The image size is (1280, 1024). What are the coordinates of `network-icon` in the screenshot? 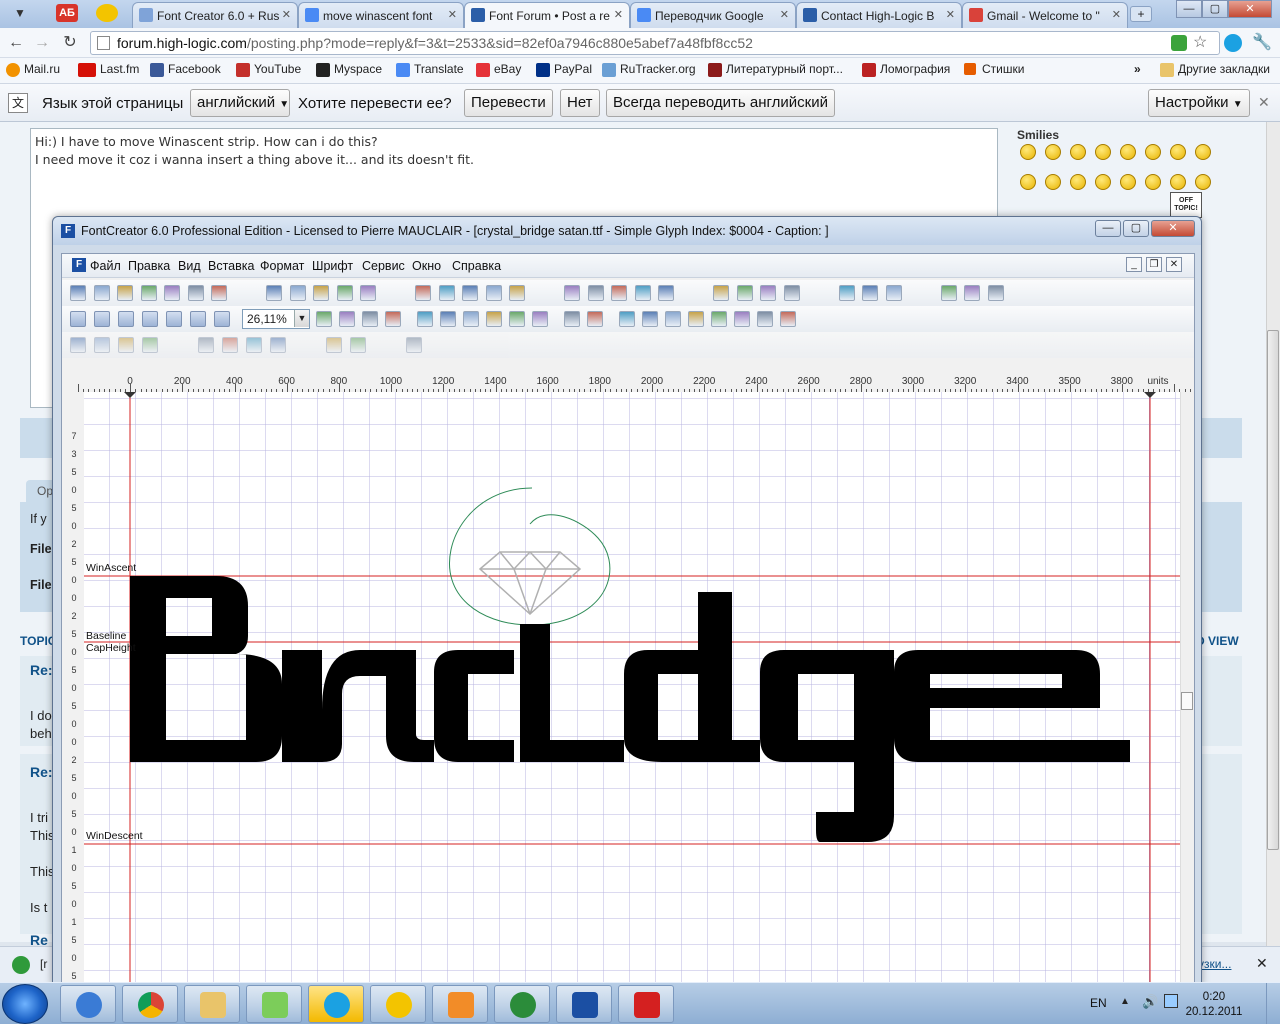 It's located at (1171, 1001).